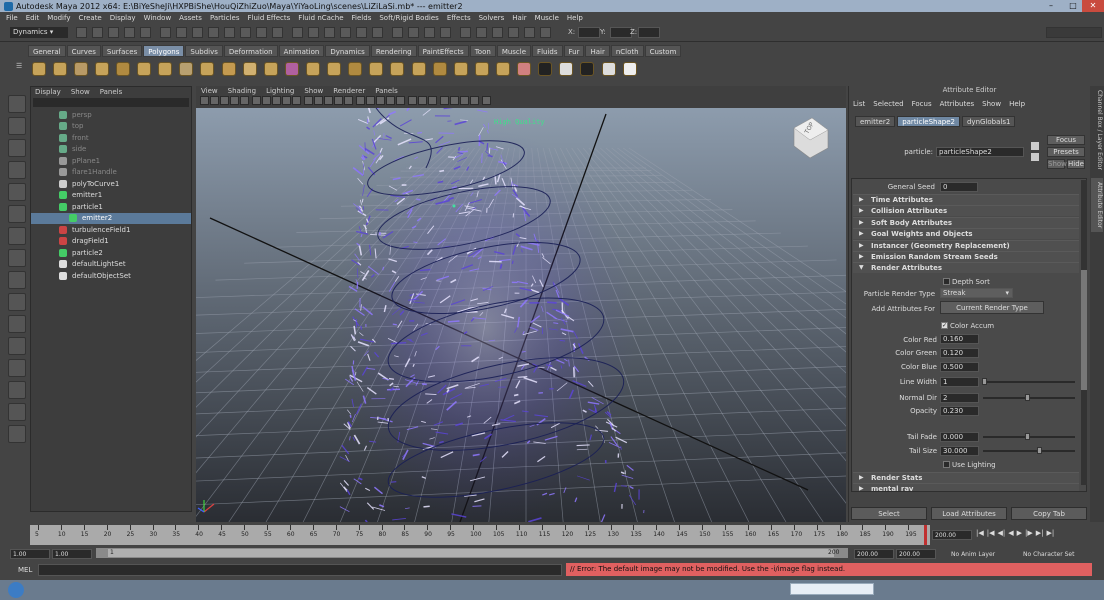 The width and height of the screenshot is (1104, 600). What do you see at coordinates (276, 100) in the screenshot?
I see `viewport-tool-8-icon` at bounding box center [276, 100].